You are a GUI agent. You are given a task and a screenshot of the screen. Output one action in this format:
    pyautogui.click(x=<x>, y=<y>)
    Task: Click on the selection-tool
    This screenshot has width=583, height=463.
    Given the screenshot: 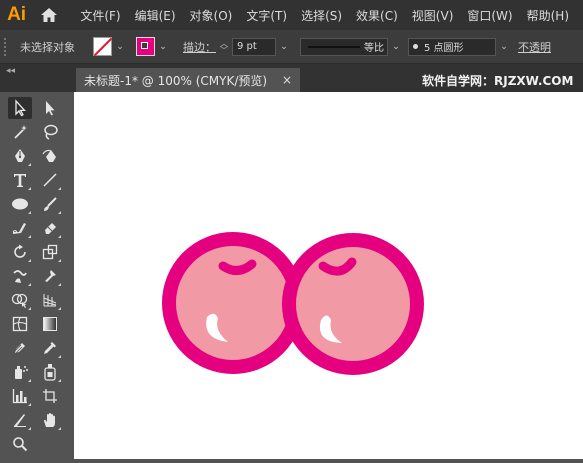 What is the action you would take?
    pyautogui.click(x=20, y=108)
    